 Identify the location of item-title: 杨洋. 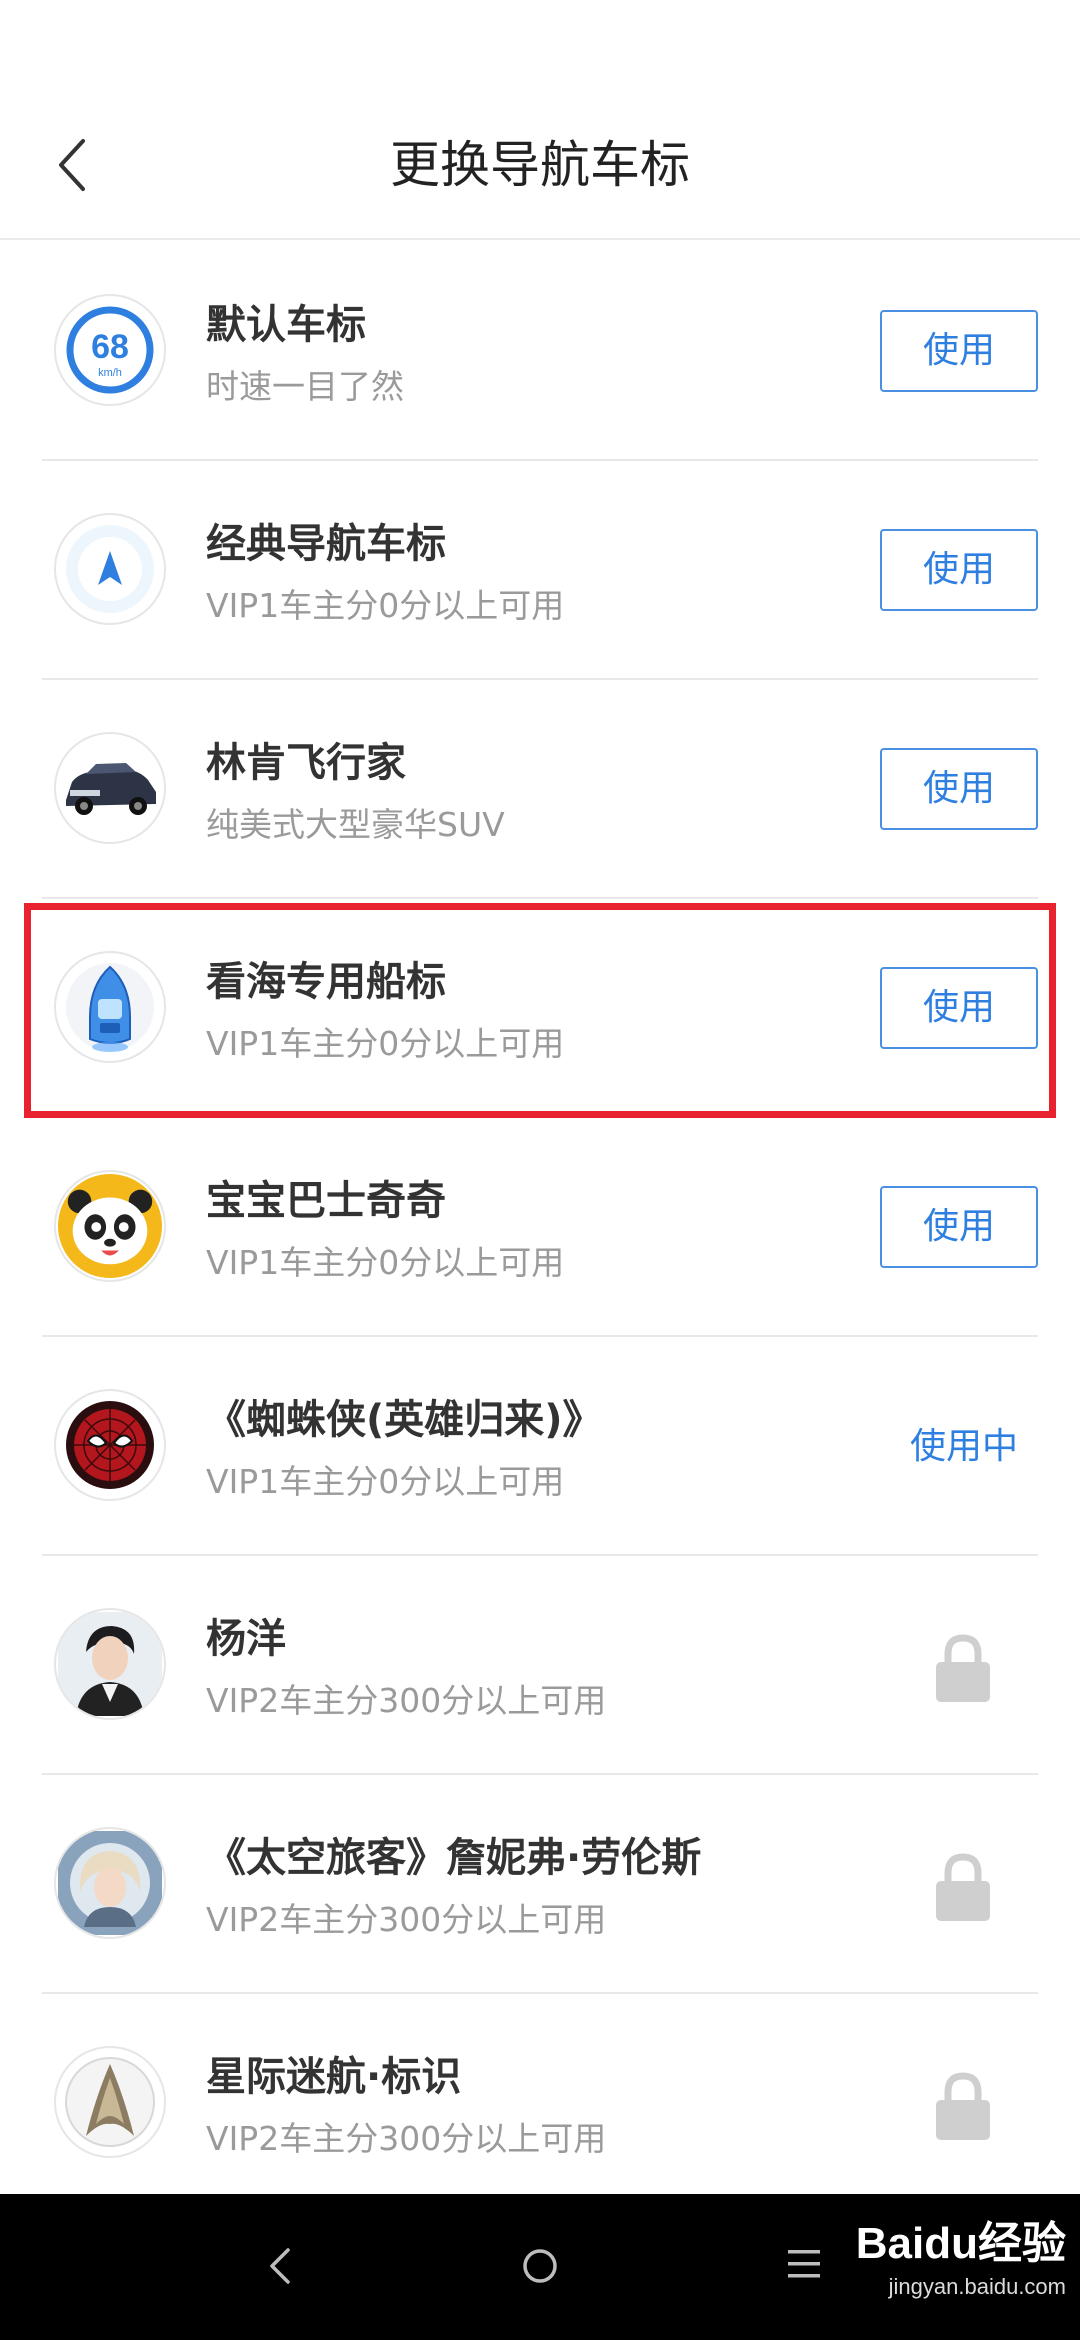
(246, 1639).